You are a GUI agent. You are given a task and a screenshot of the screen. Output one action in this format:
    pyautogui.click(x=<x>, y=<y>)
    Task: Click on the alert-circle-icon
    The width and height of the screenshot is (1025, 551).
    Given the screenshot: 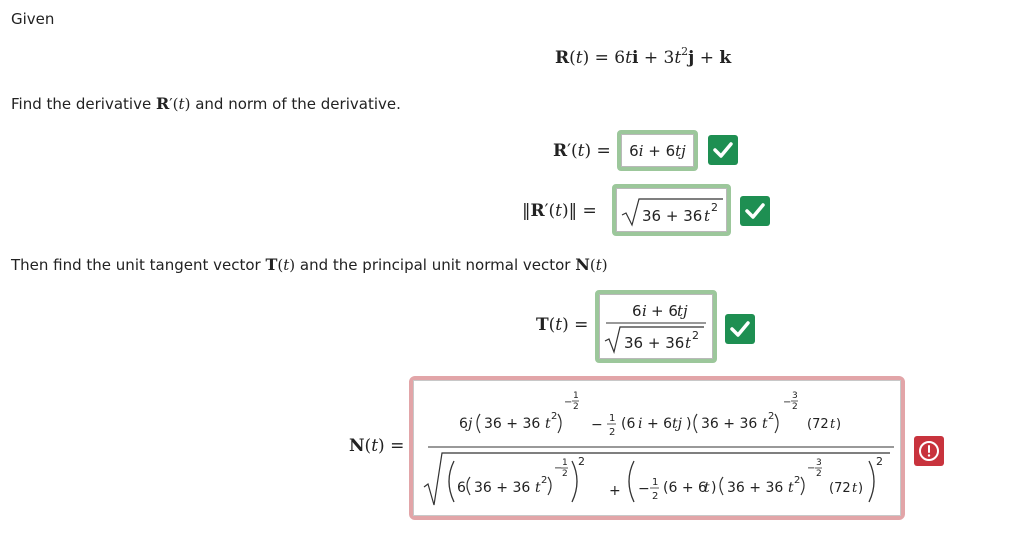 What is the action you would take?
    pyautogui.click(x=929, y=451)
    